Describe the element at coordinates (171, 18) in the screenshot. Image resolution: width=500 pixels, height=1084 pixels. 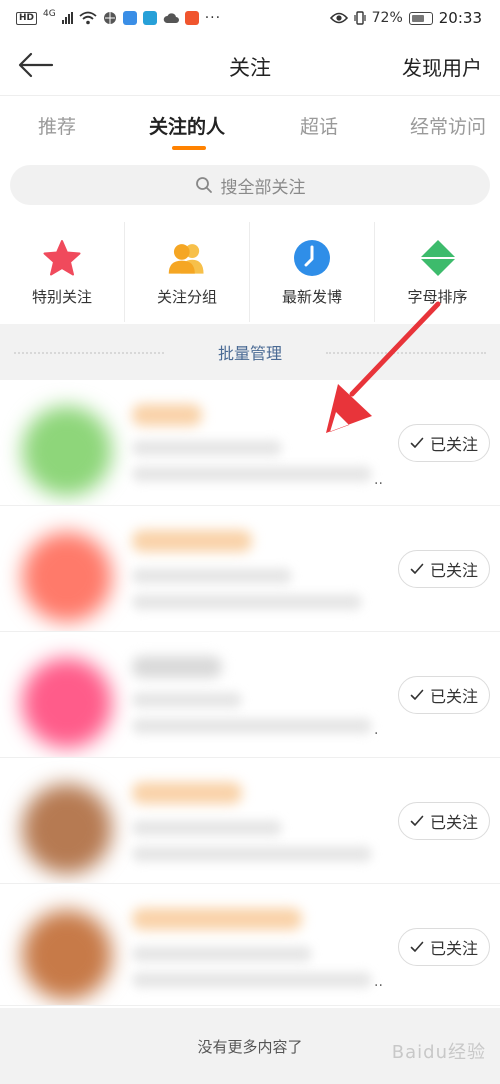
I see `cloud-icon` at that location.